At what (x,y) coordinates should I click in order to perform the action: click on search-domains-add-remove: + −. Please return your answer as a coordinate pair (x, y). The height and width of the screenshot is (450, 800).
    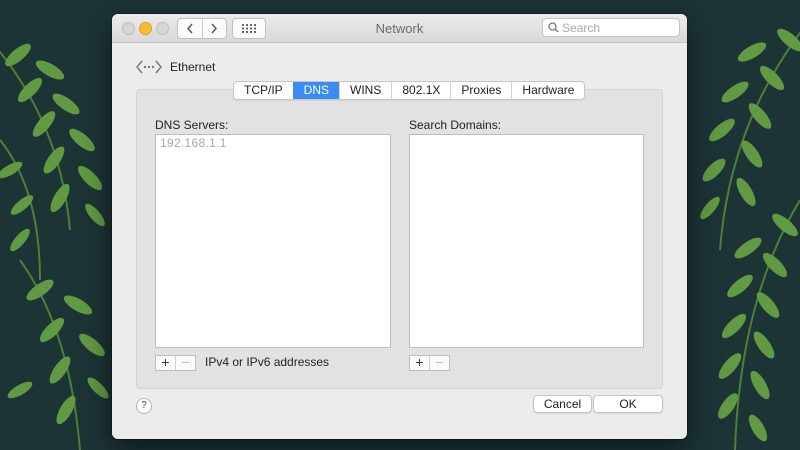
    Looking at the image, I should click on (429, 363).